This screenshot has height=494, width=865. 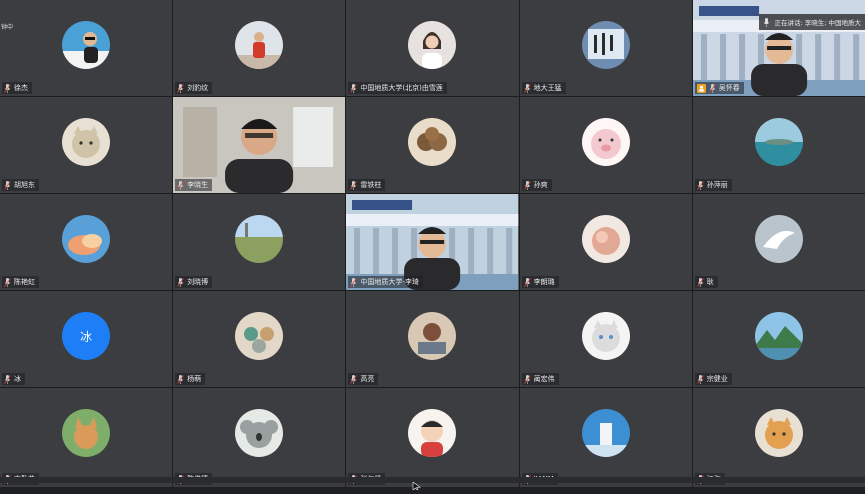 I want to click on participant-tile: 冰冰, so click(x=86, y=339).